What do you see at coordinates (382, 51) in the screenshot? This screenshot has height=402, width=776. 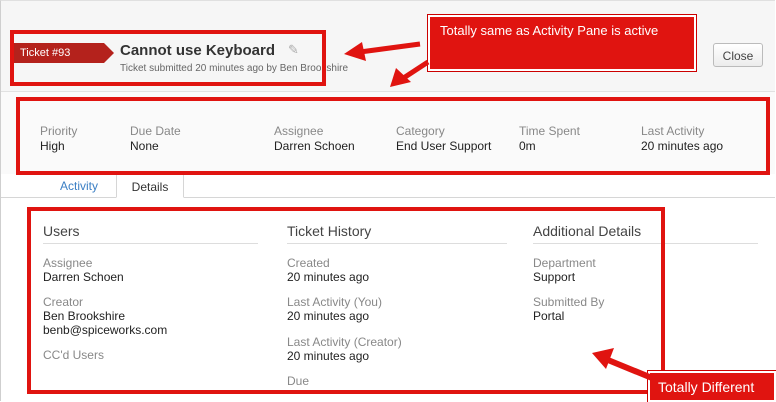 I see `annotation-arrow-left` at bounding box center [382, 51].